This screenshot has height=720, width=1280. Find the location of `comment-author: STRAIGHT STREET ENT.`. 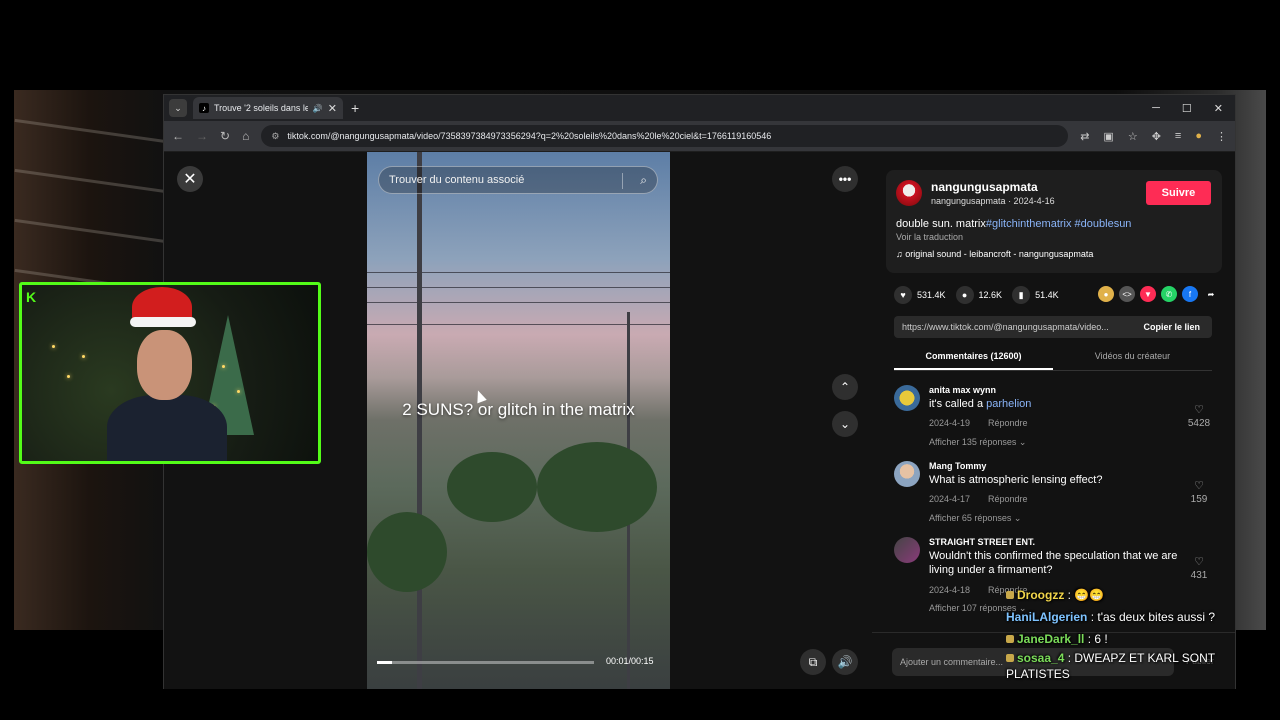

comment-author: STRAIGHT STREET ENT. is located at coordinates (982, 542).